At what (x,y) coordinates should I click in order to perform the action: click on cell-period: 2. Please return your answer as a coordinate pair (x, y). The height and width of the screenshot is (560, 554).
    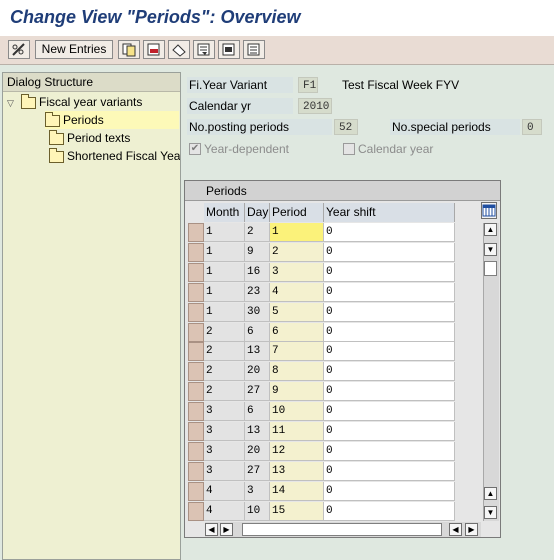
    Looking at the image, I should click on (297, 252).